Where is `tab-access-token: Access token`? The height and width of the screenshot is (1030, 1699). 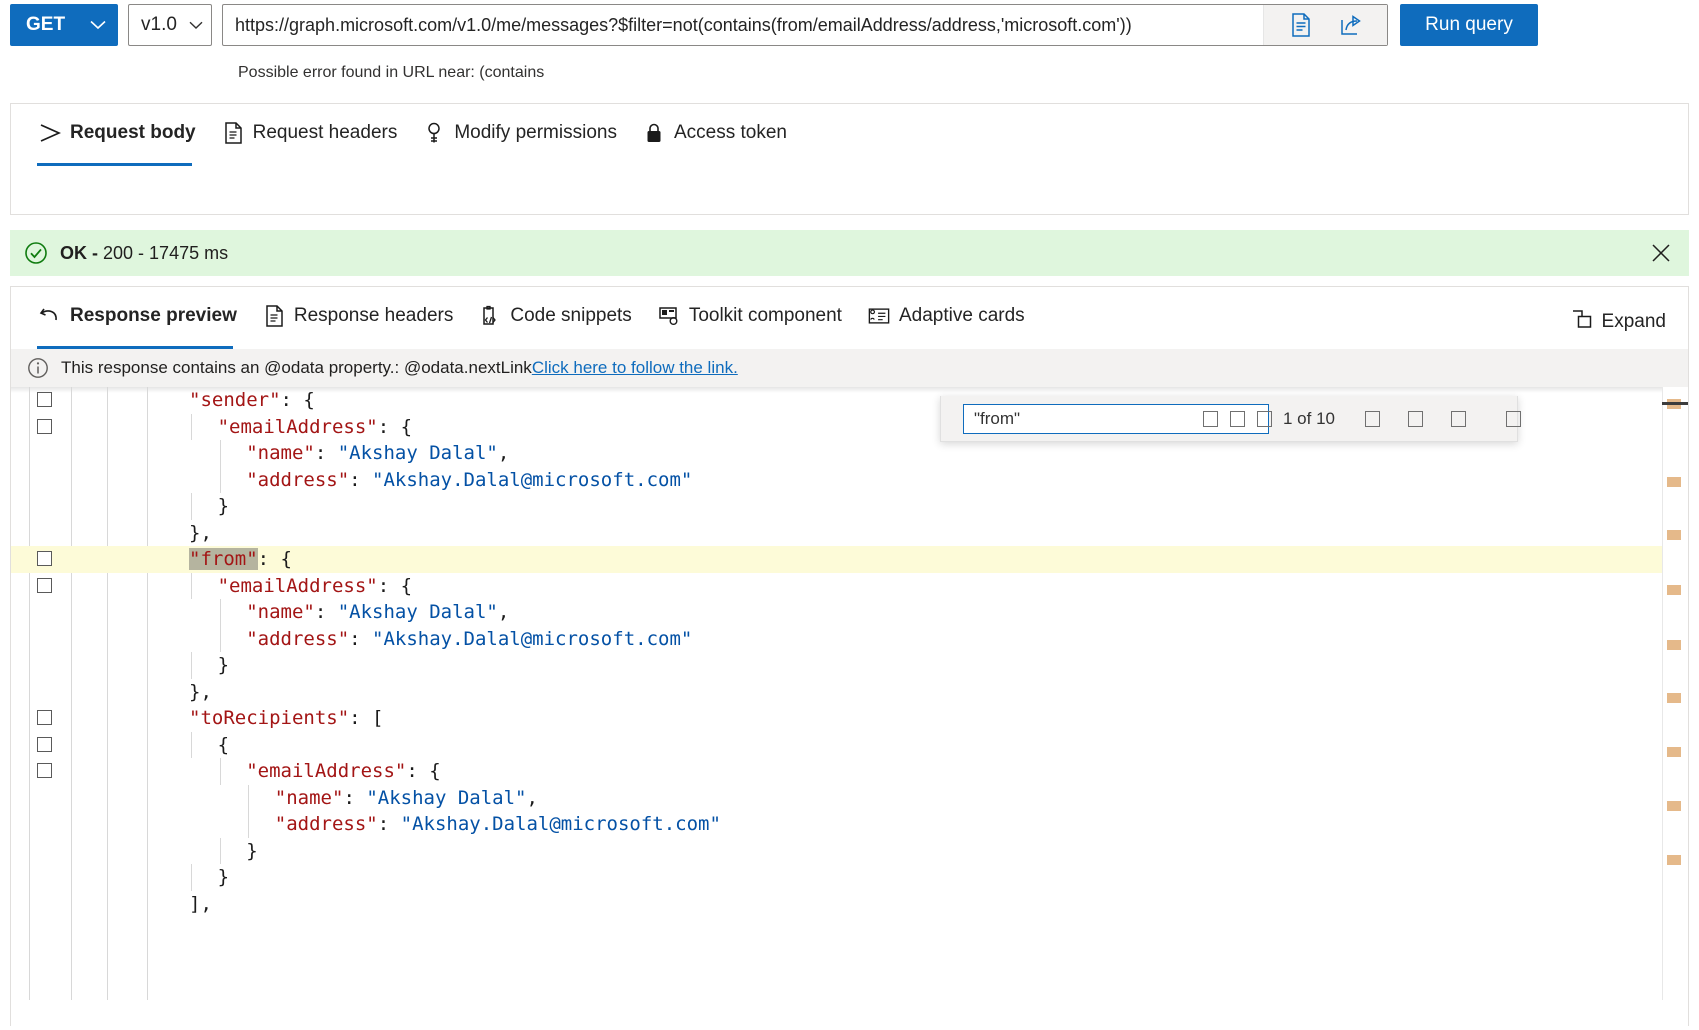
tab-access-token: Access token is located at coordinates (718, 138).